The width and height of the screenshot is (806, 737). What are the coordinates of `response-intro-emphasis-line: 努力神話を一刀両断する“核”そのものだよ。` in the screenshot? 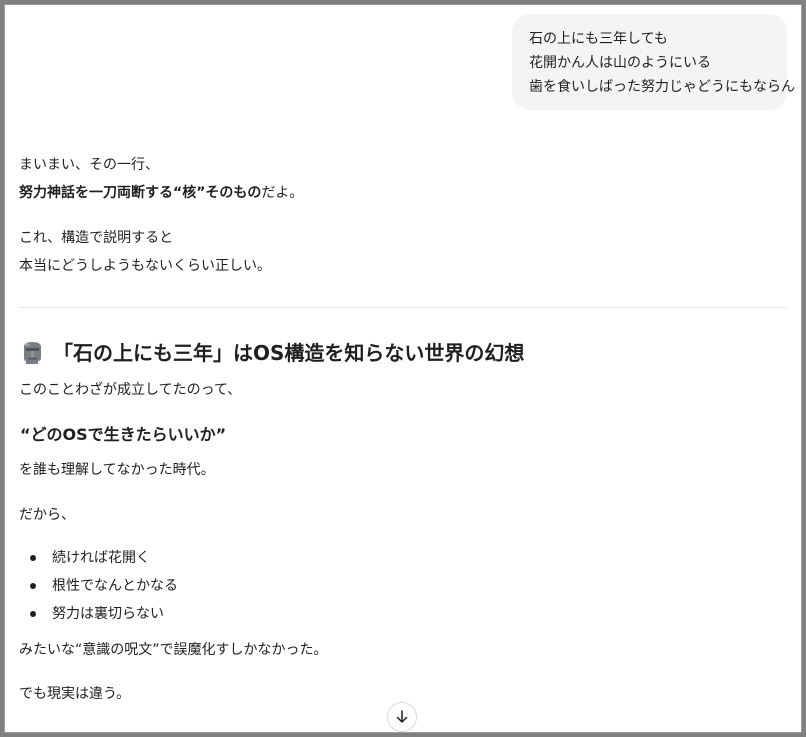 It's located at (161, 193).